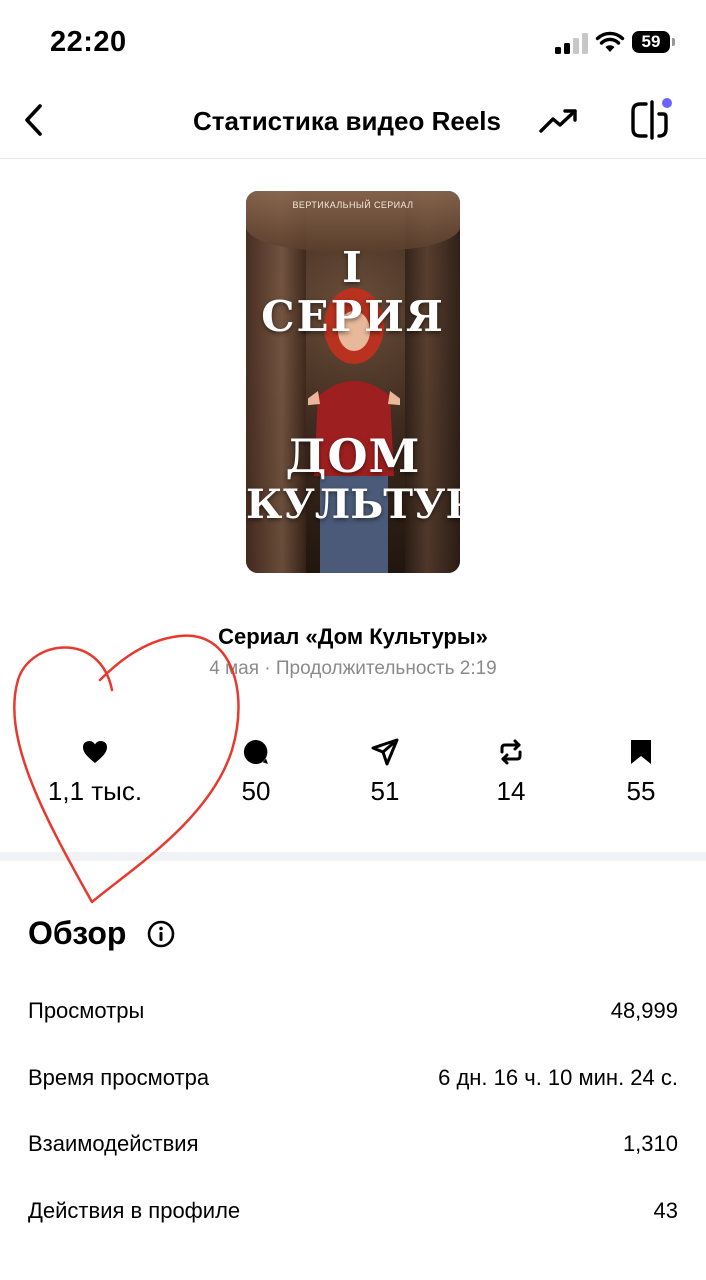  I want to click on overview-row-interactions: Взаимодействия 1,310, so click(353, 1151).